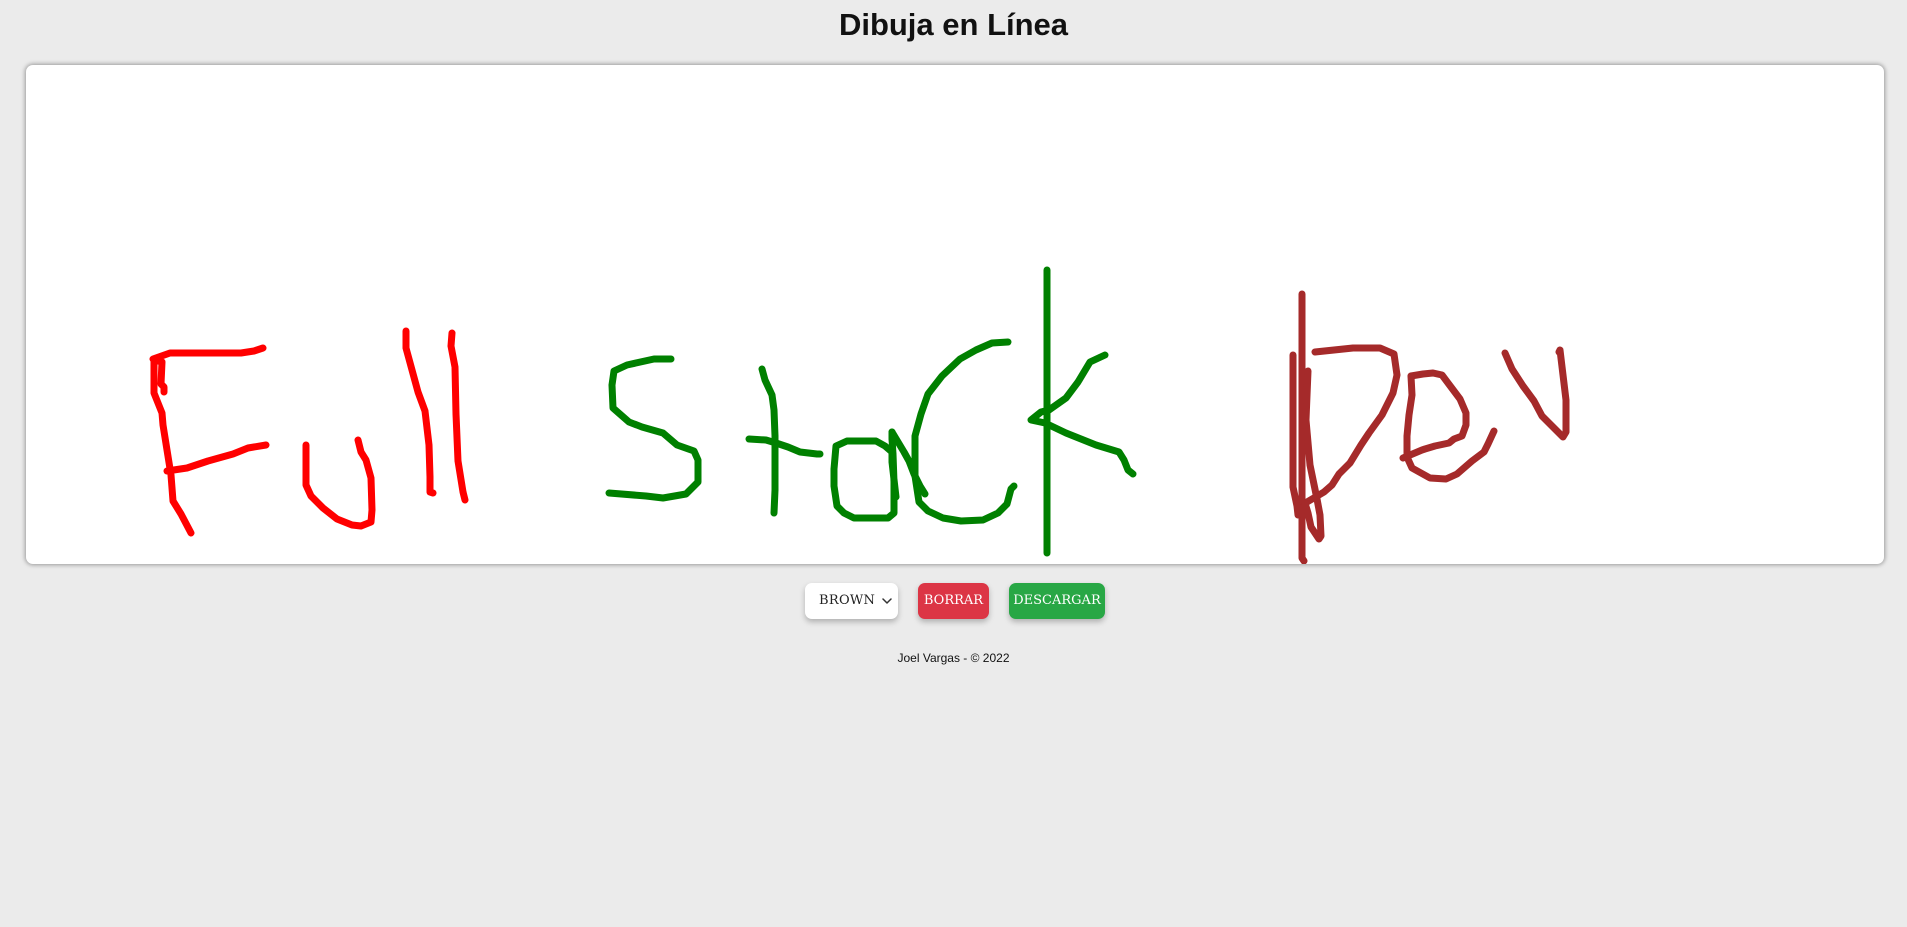 The height and width of the screenshot is (927, 1907). I want to click on page-title: Dibuja en Línea, so click(953, 24).